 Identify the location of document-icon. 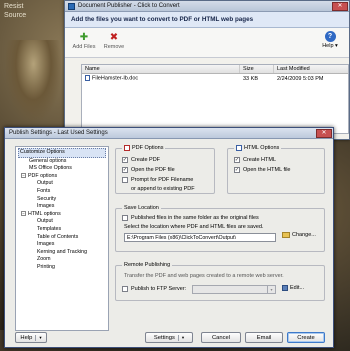
(87, 78).